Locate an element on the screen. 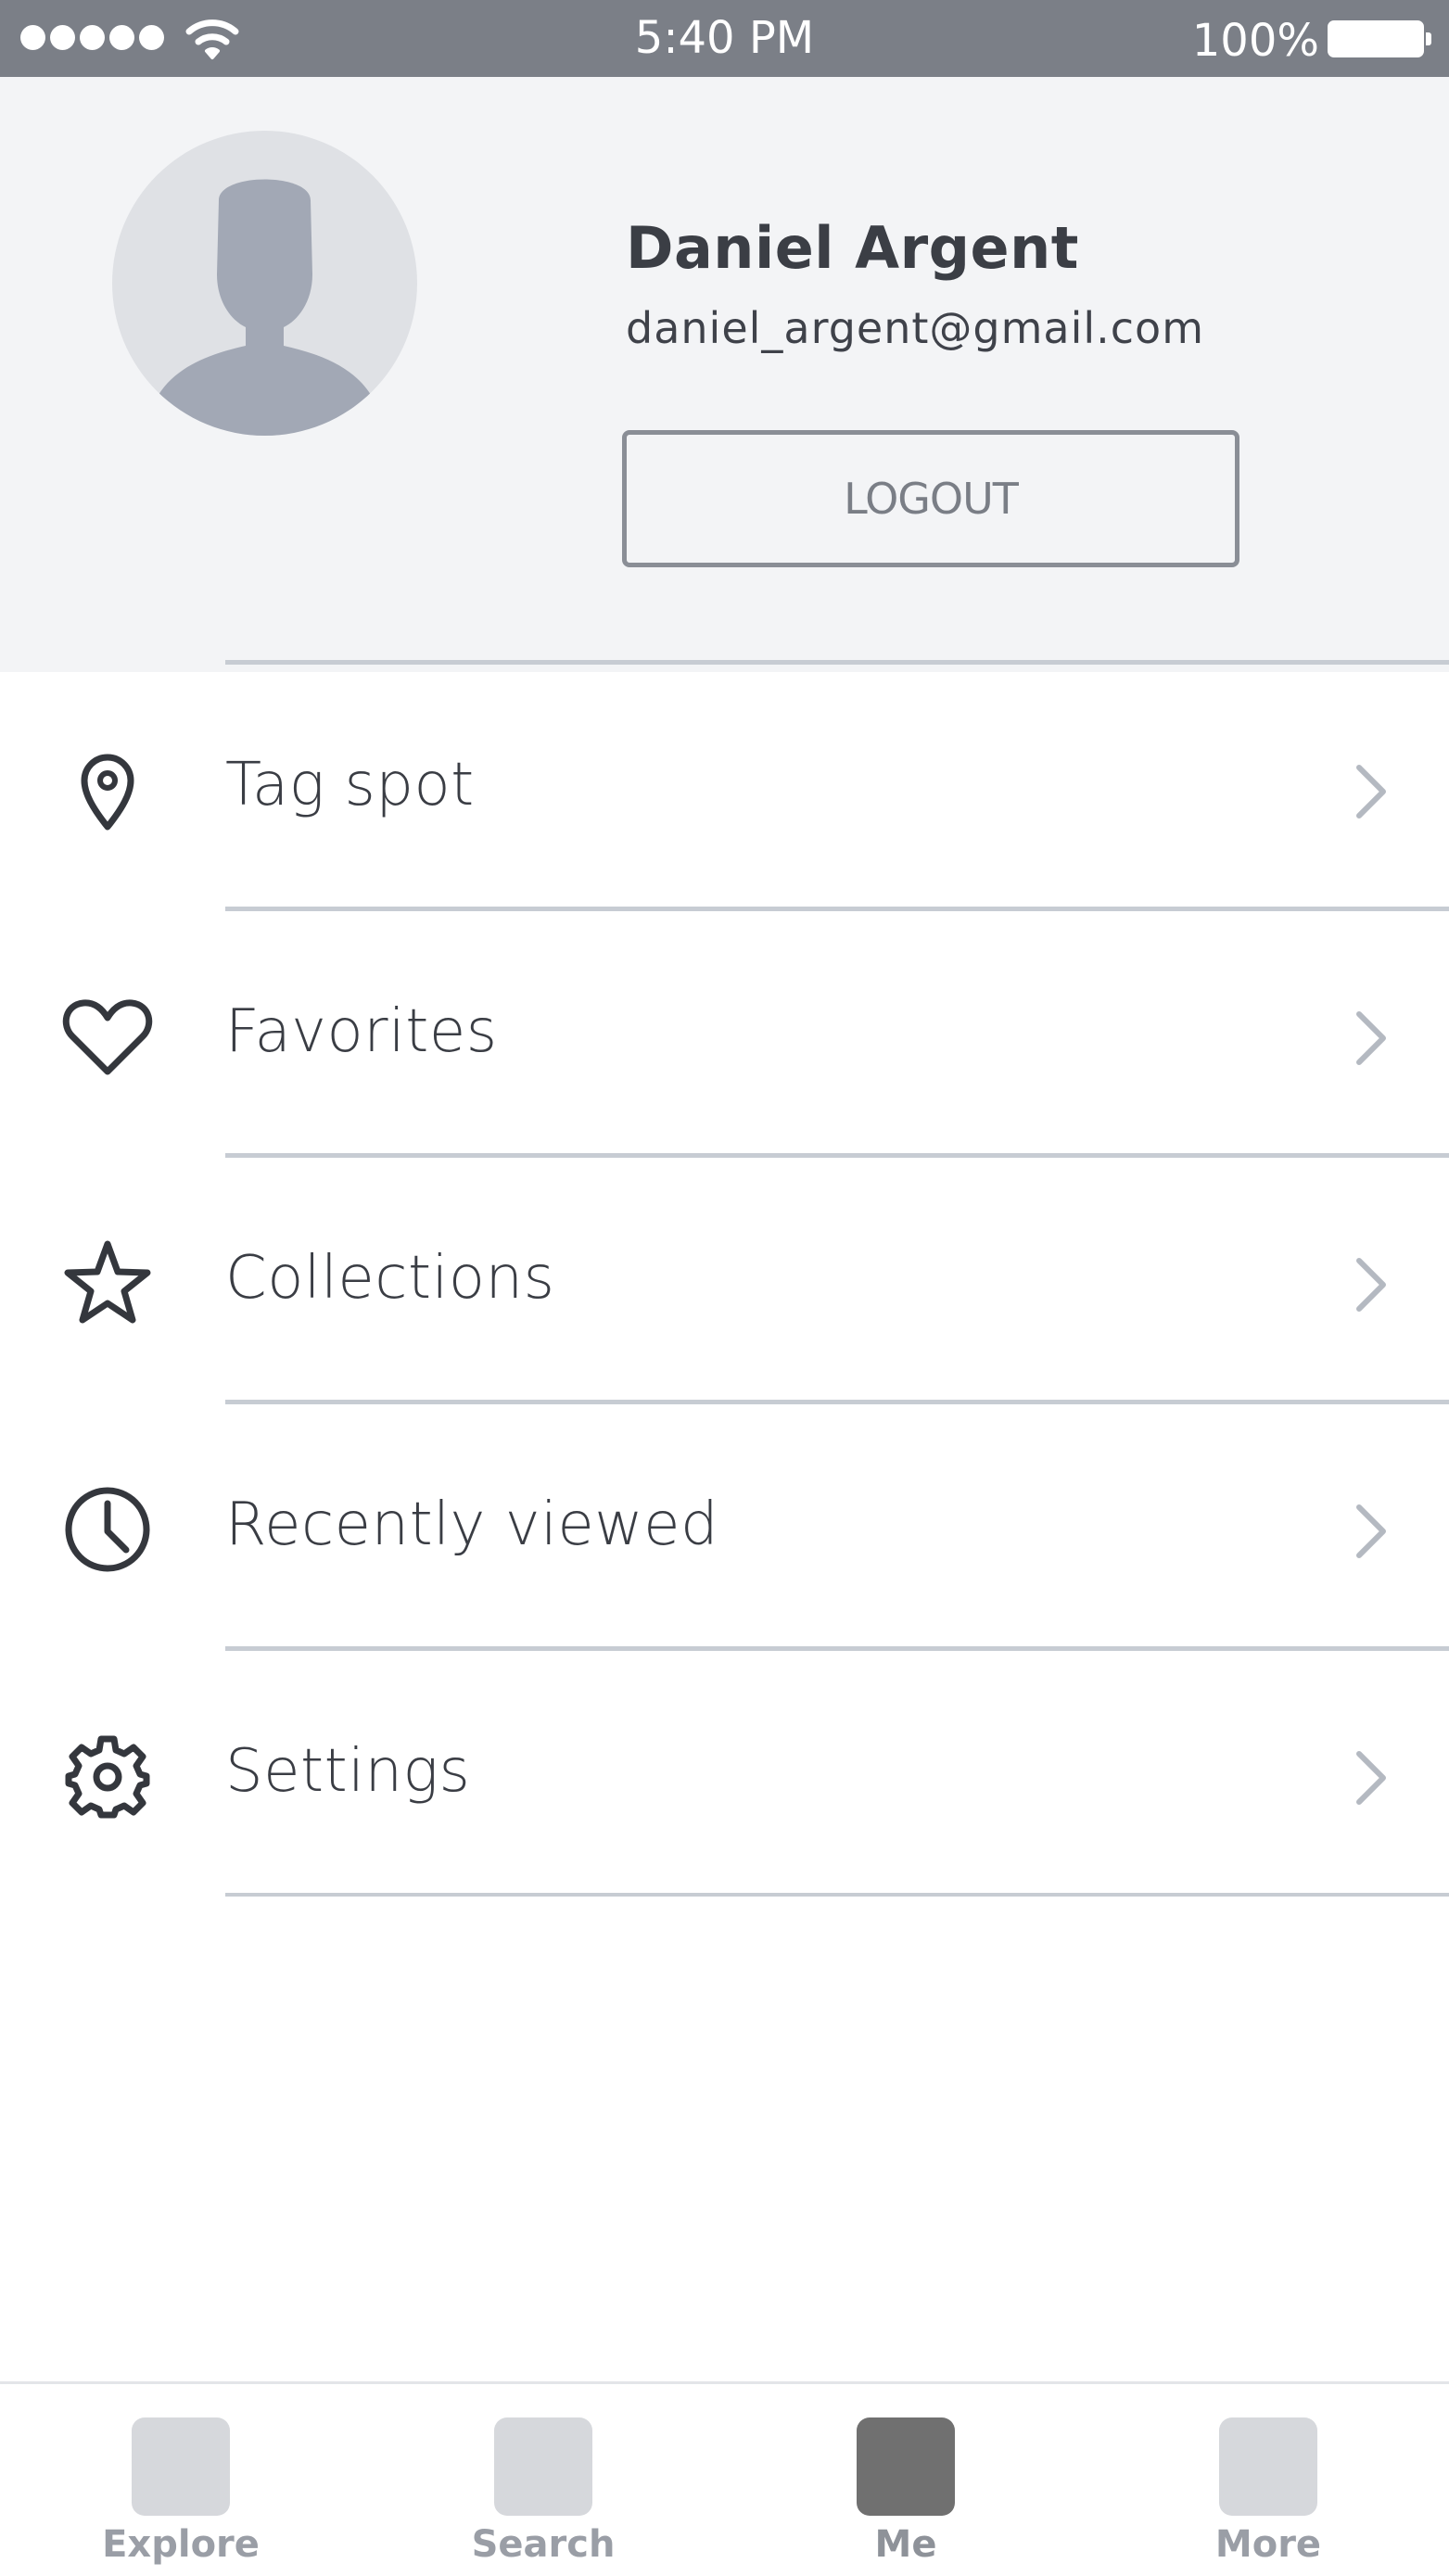 Image resolution: width=1449 pixels, height=2576 pixels. menu-item-label: Recently viewed is located at coordinates (472, 1525).